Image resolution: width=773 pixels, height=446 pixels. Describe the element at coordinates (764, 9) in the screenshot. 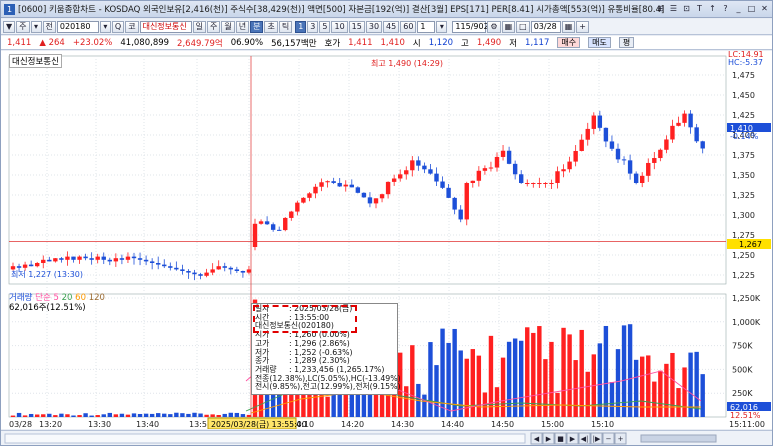

I see `window-control-8: ✕` at that location.